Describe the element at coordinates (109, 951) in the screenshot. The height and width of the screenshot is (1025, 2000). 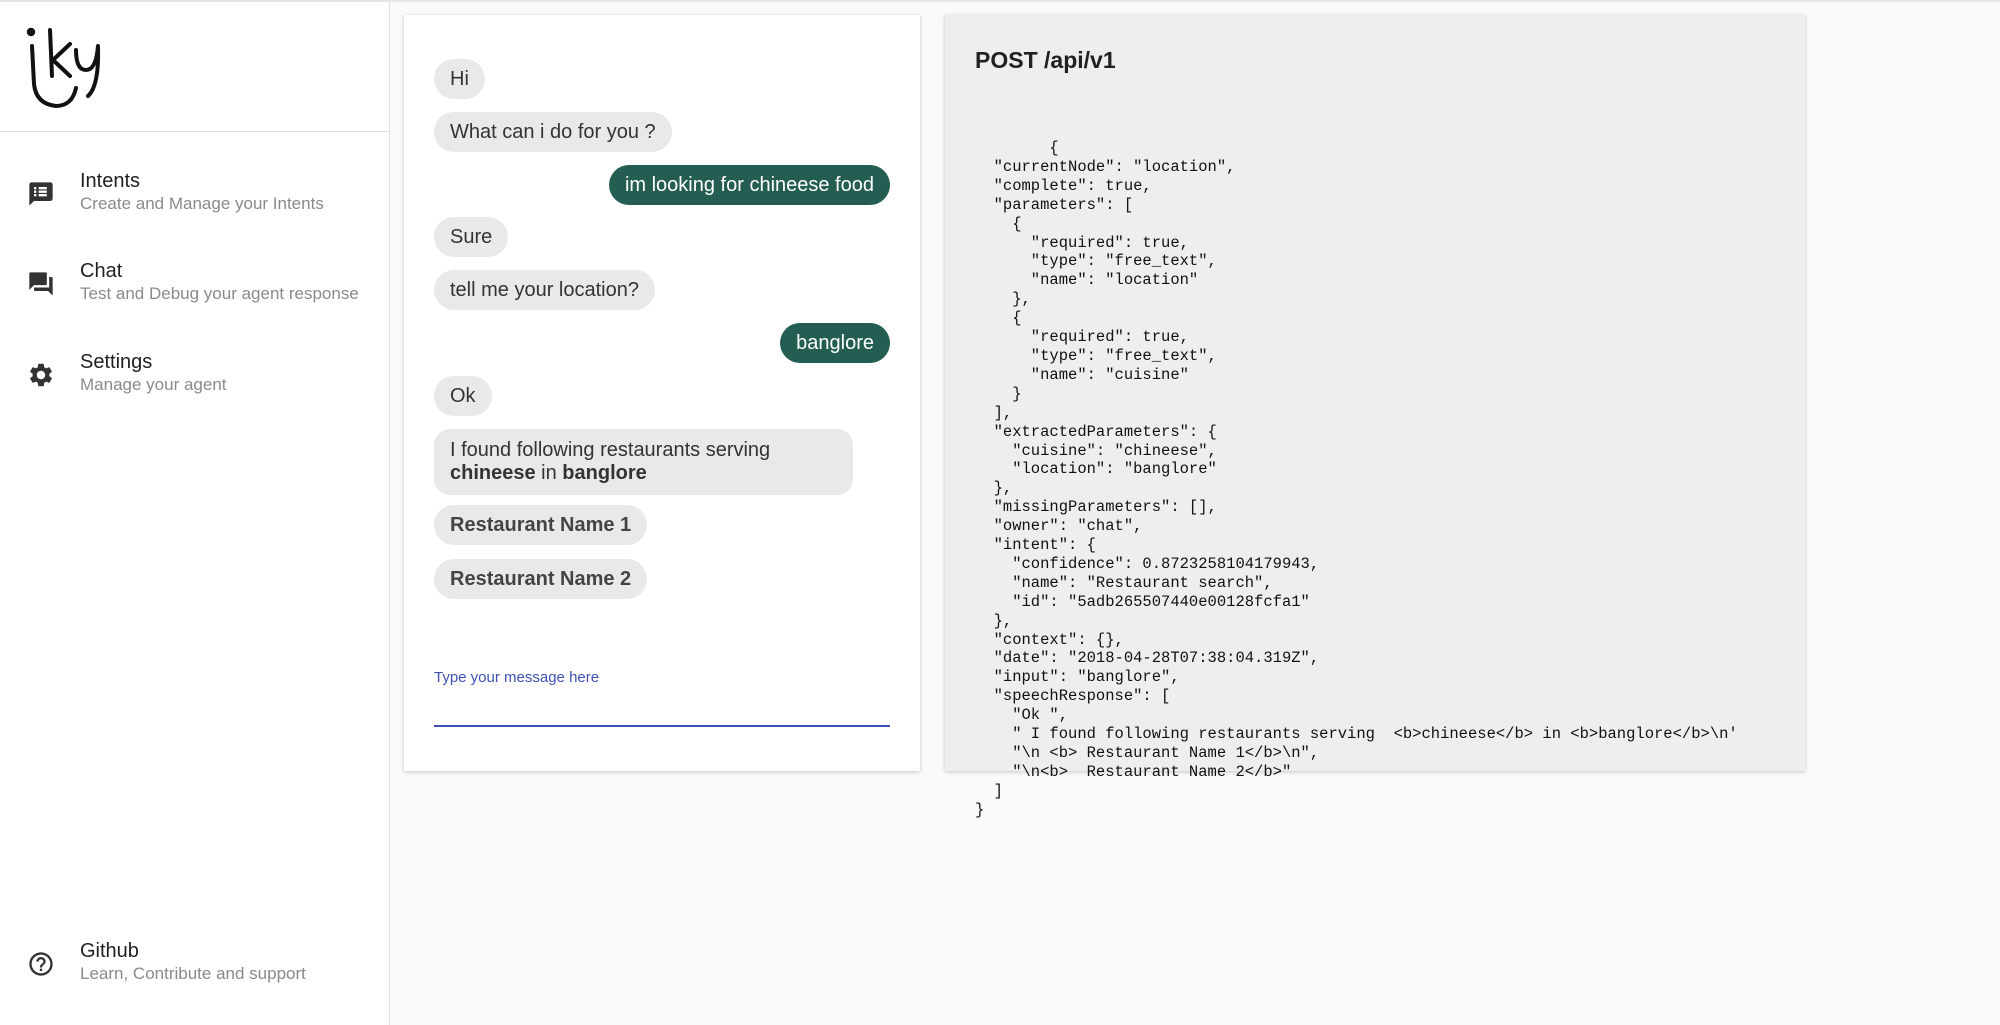
I see `sidebar-item-label: Github` at that location.